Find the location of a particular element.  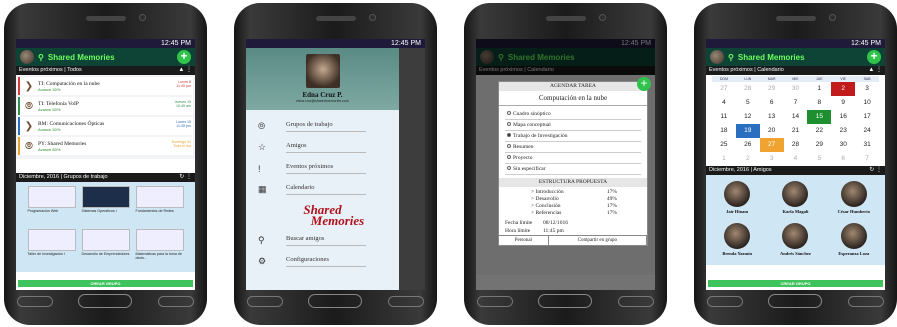

group-tile: Sistemas Operativos I is located at coordinates (105, 203).